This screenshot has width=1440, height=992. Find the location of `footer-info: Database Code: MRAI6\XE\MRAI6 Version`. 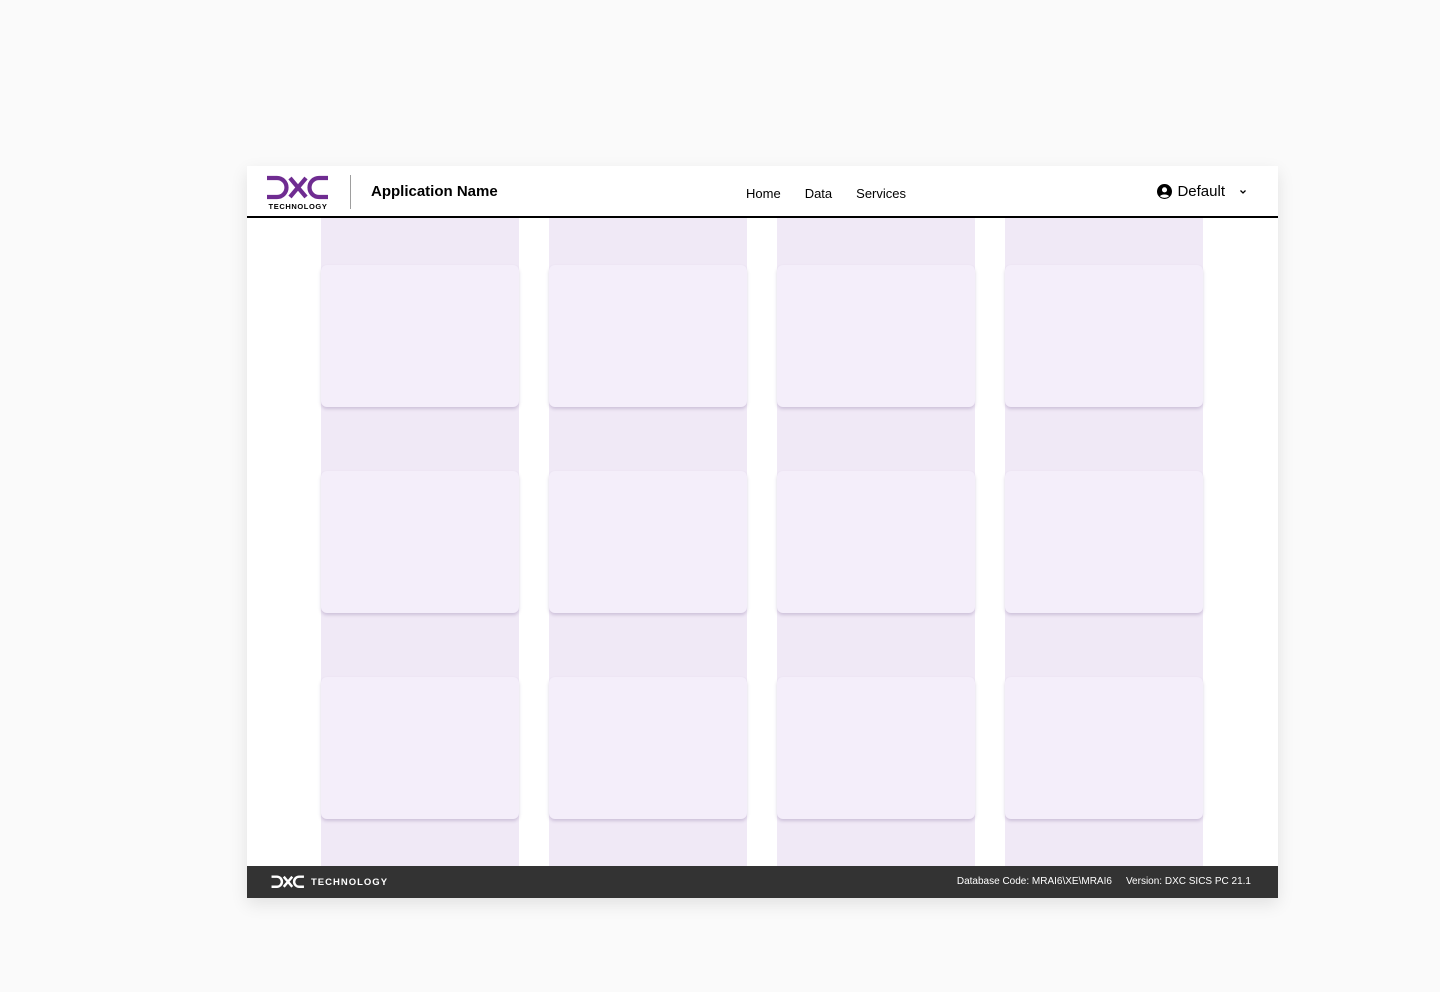

footer-info: Database Code: MRAI6\XE\MRAI6 Version is located at coordinates (1104, 881).